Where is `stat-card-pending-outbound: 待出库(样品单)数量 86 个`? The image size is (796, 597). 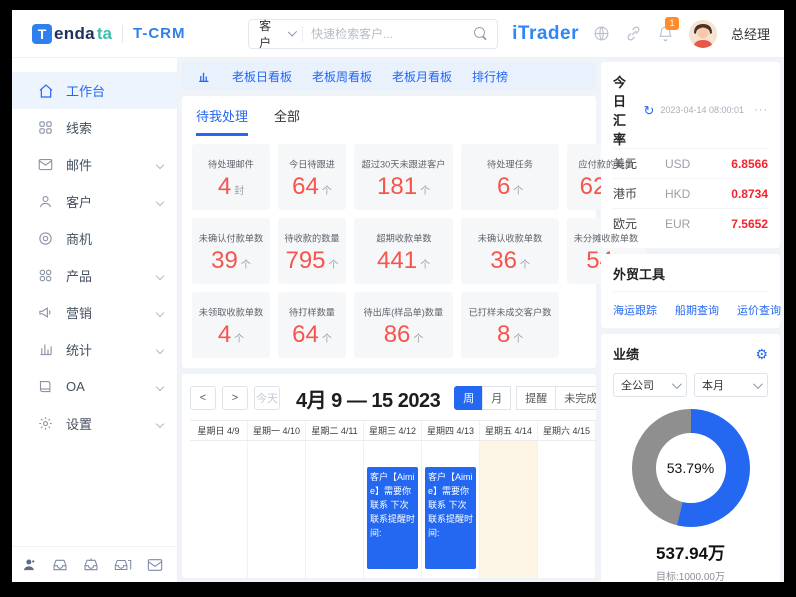
stat-card-pending-outbound: 待出库(样品单)数量 86 个 is located at coordinates (404, 325).